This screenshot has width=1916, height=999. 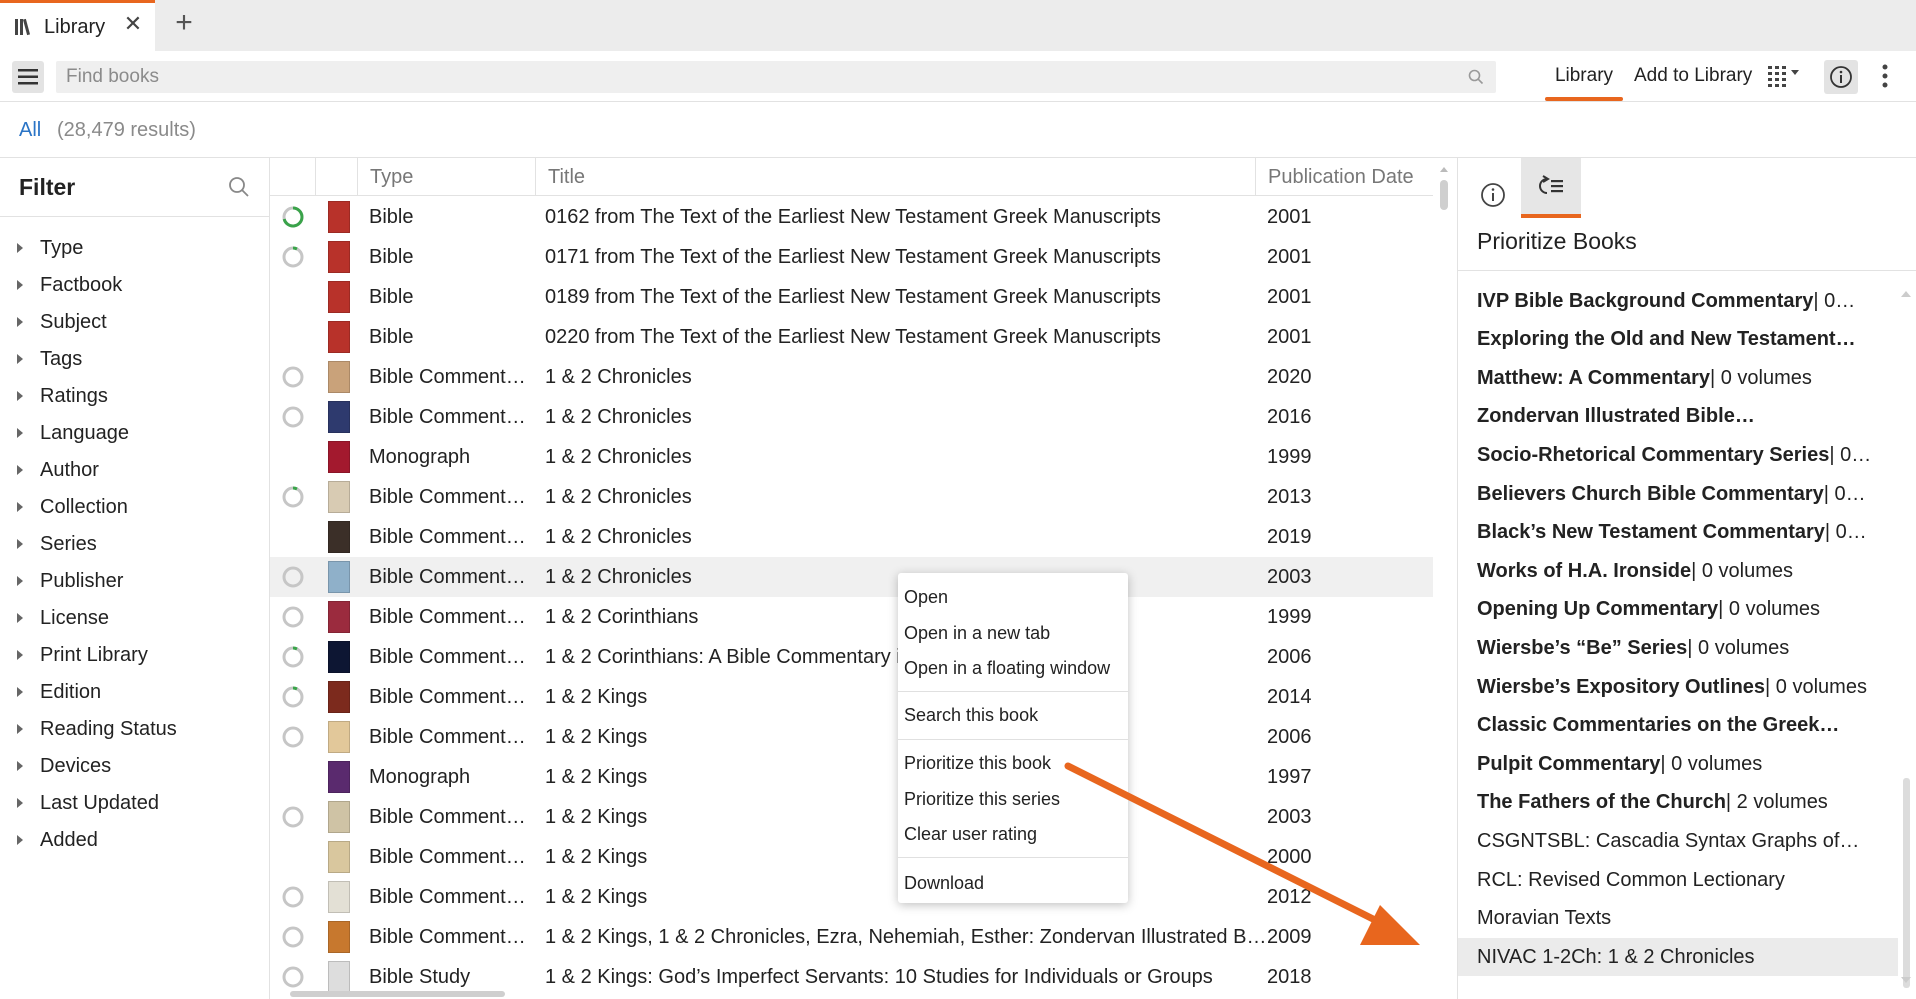 What do you see at coordinates (135, 507) in the screenshot?
I see `filter-item: Collection` at bounding box center [135, 507].